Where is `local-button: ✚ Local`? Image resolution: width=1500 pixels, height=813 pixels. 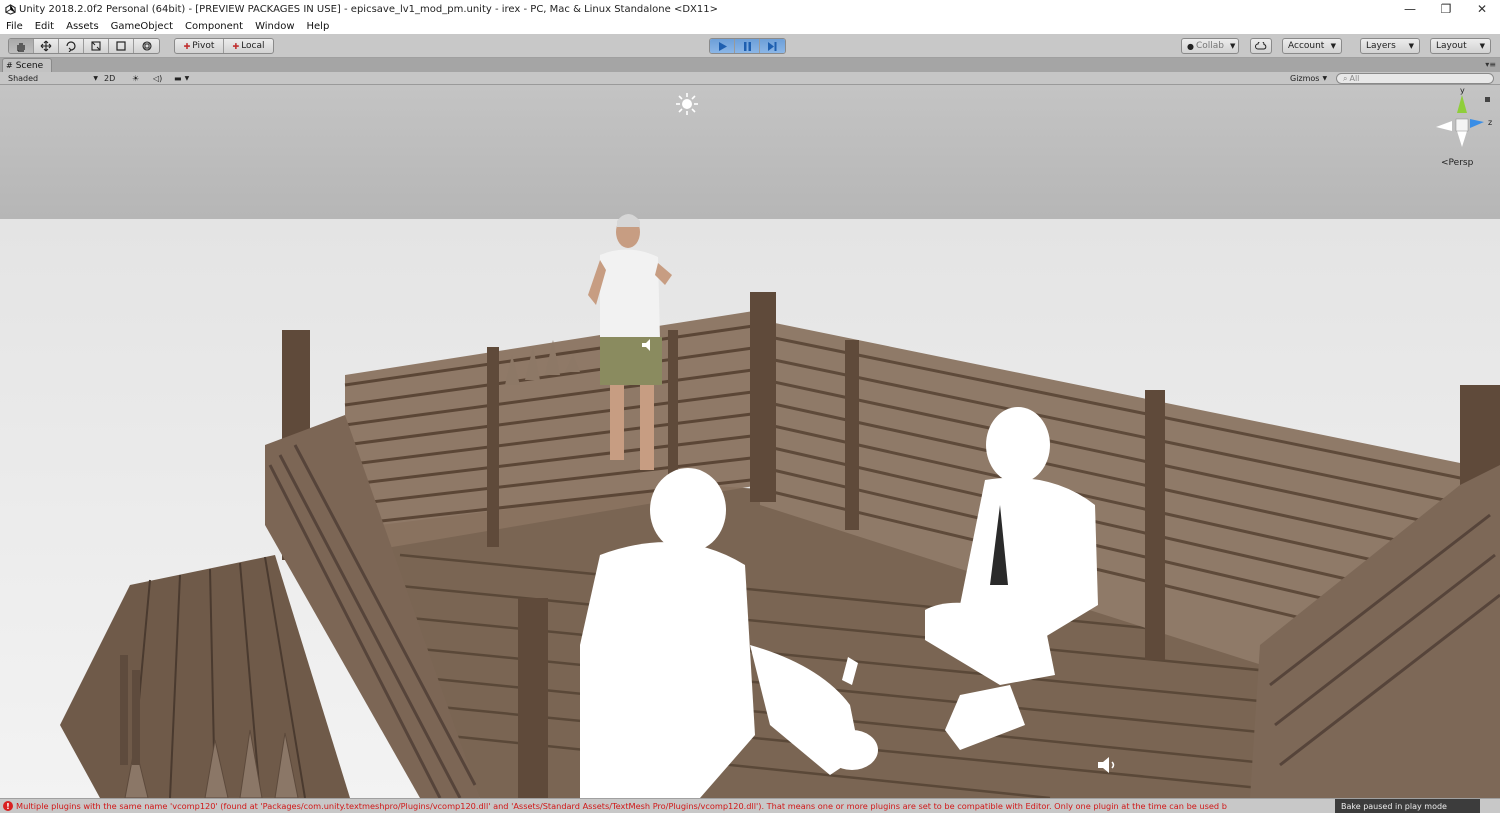 local-button: ✚ Local is located at coordinates (248, 46).